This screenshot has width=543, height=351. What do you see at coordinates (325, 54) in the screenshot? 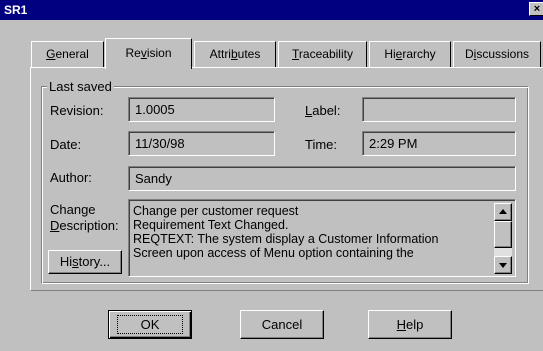
I see `tab-label-post: raceability` at bounding box center [325, 54].